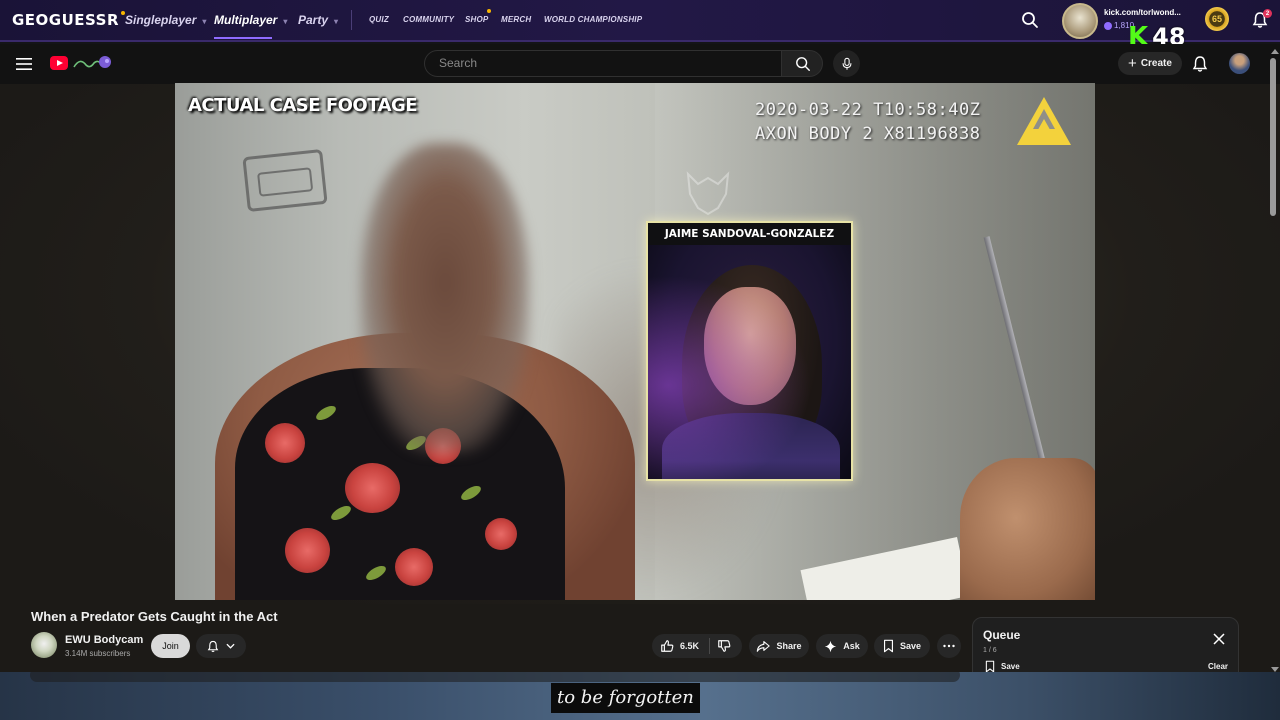 This screenshot has height=720, width=1280. What do you see at coordinates (868, 110) in the screenshot?
I see `timestamp-datetime: 2020-03-22 T10:58:40Z` at bounding box center [868, 110].